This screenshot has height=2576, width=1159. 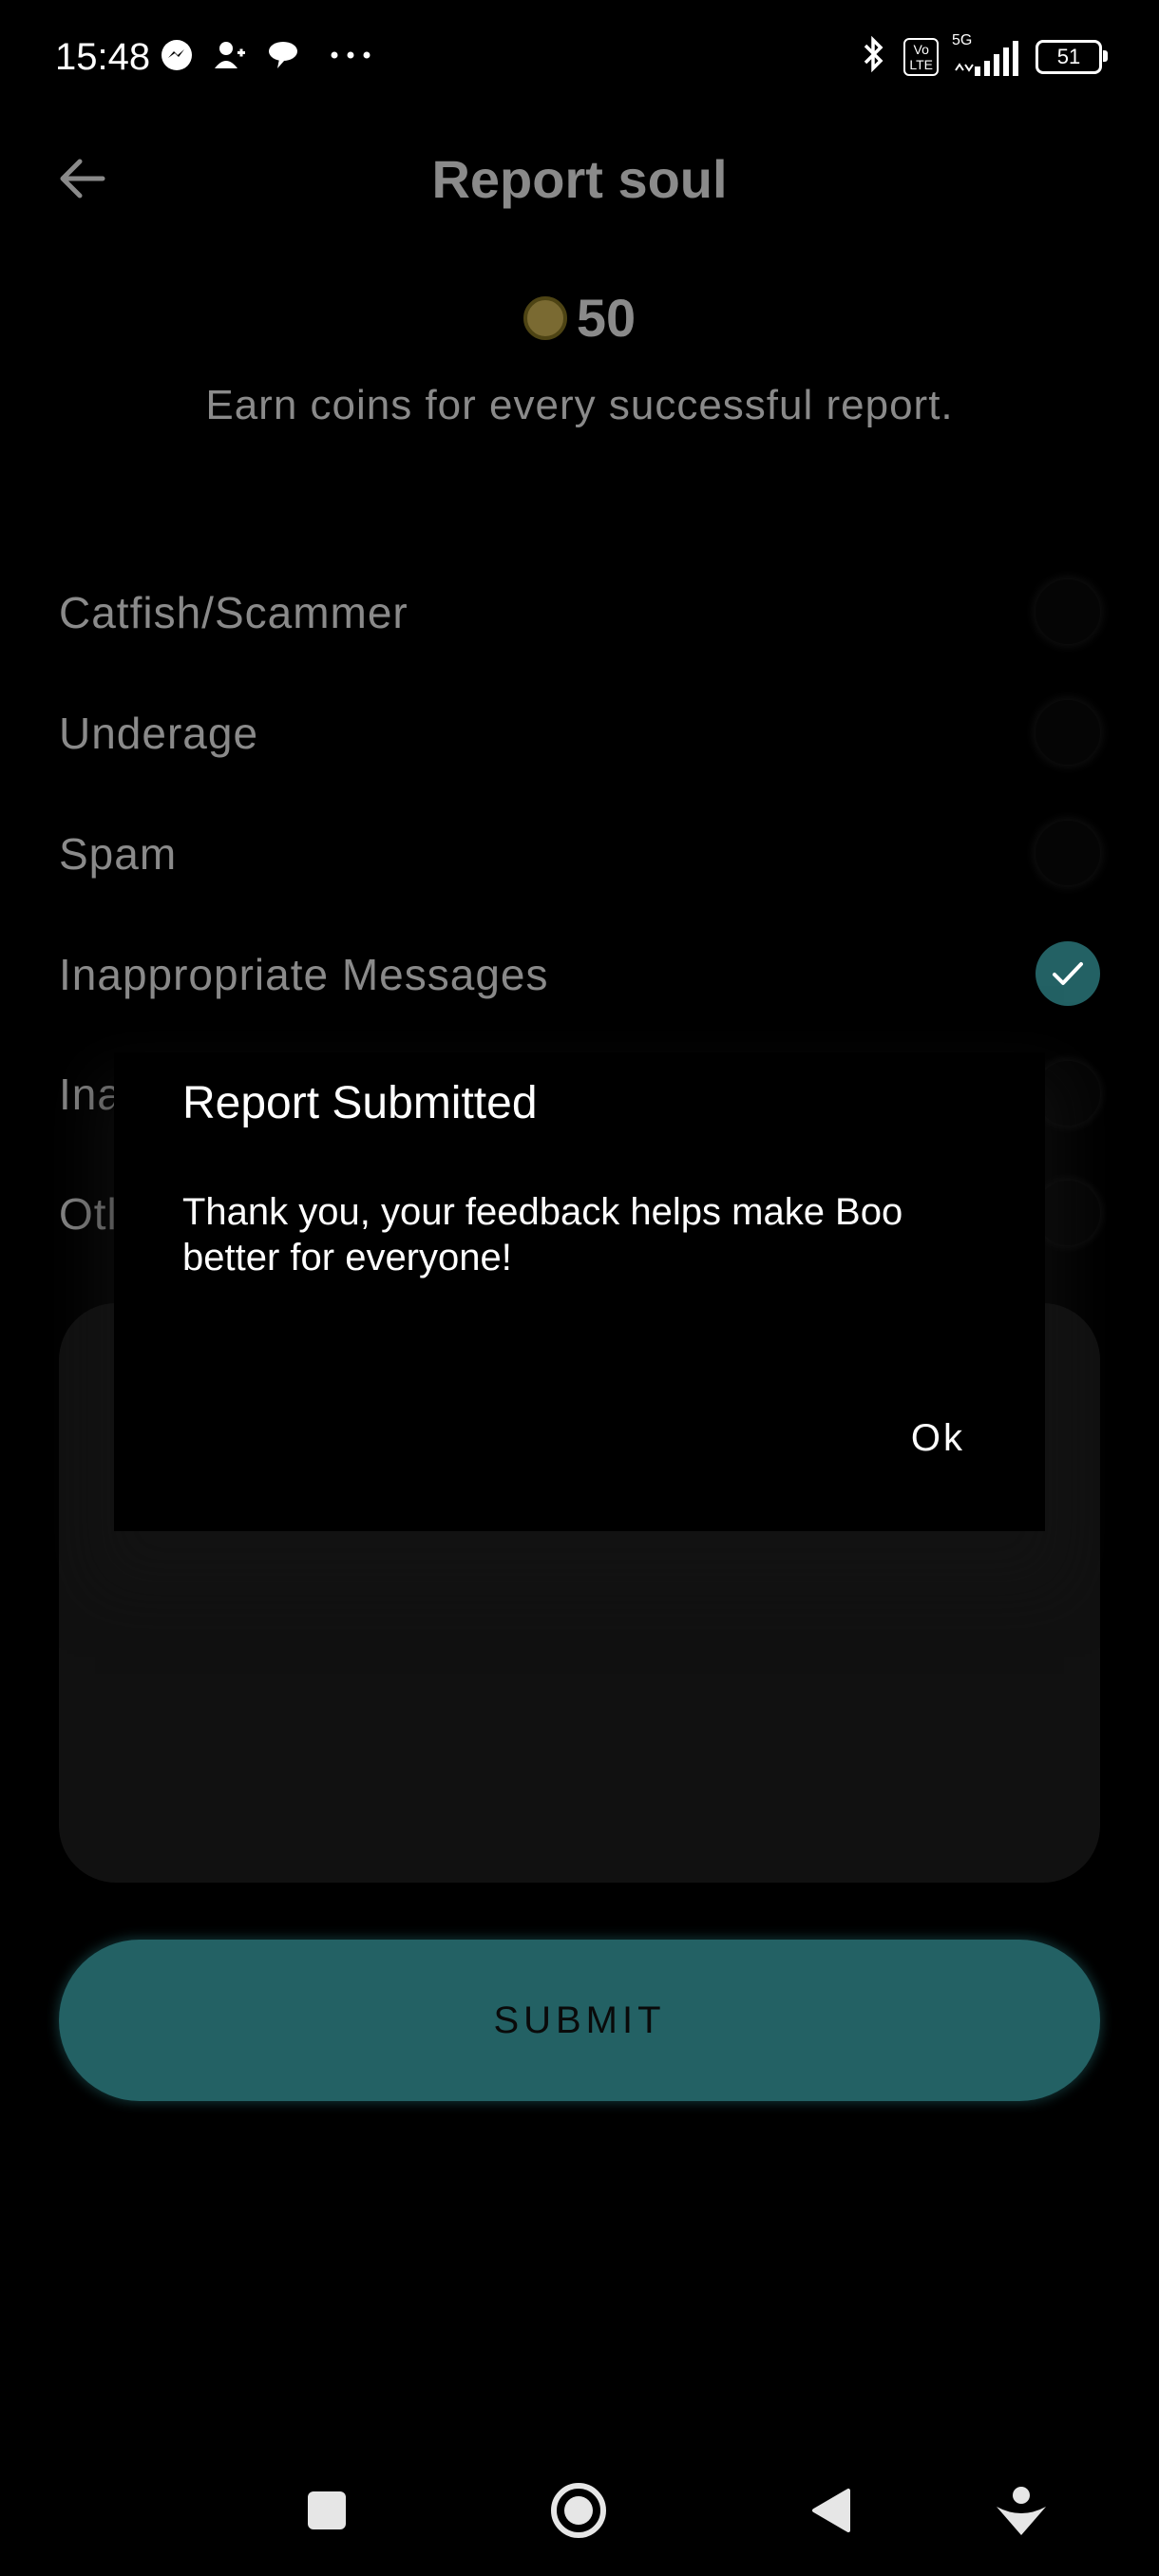 I want to click on option-label: Underage, so click(x=159, y=733).